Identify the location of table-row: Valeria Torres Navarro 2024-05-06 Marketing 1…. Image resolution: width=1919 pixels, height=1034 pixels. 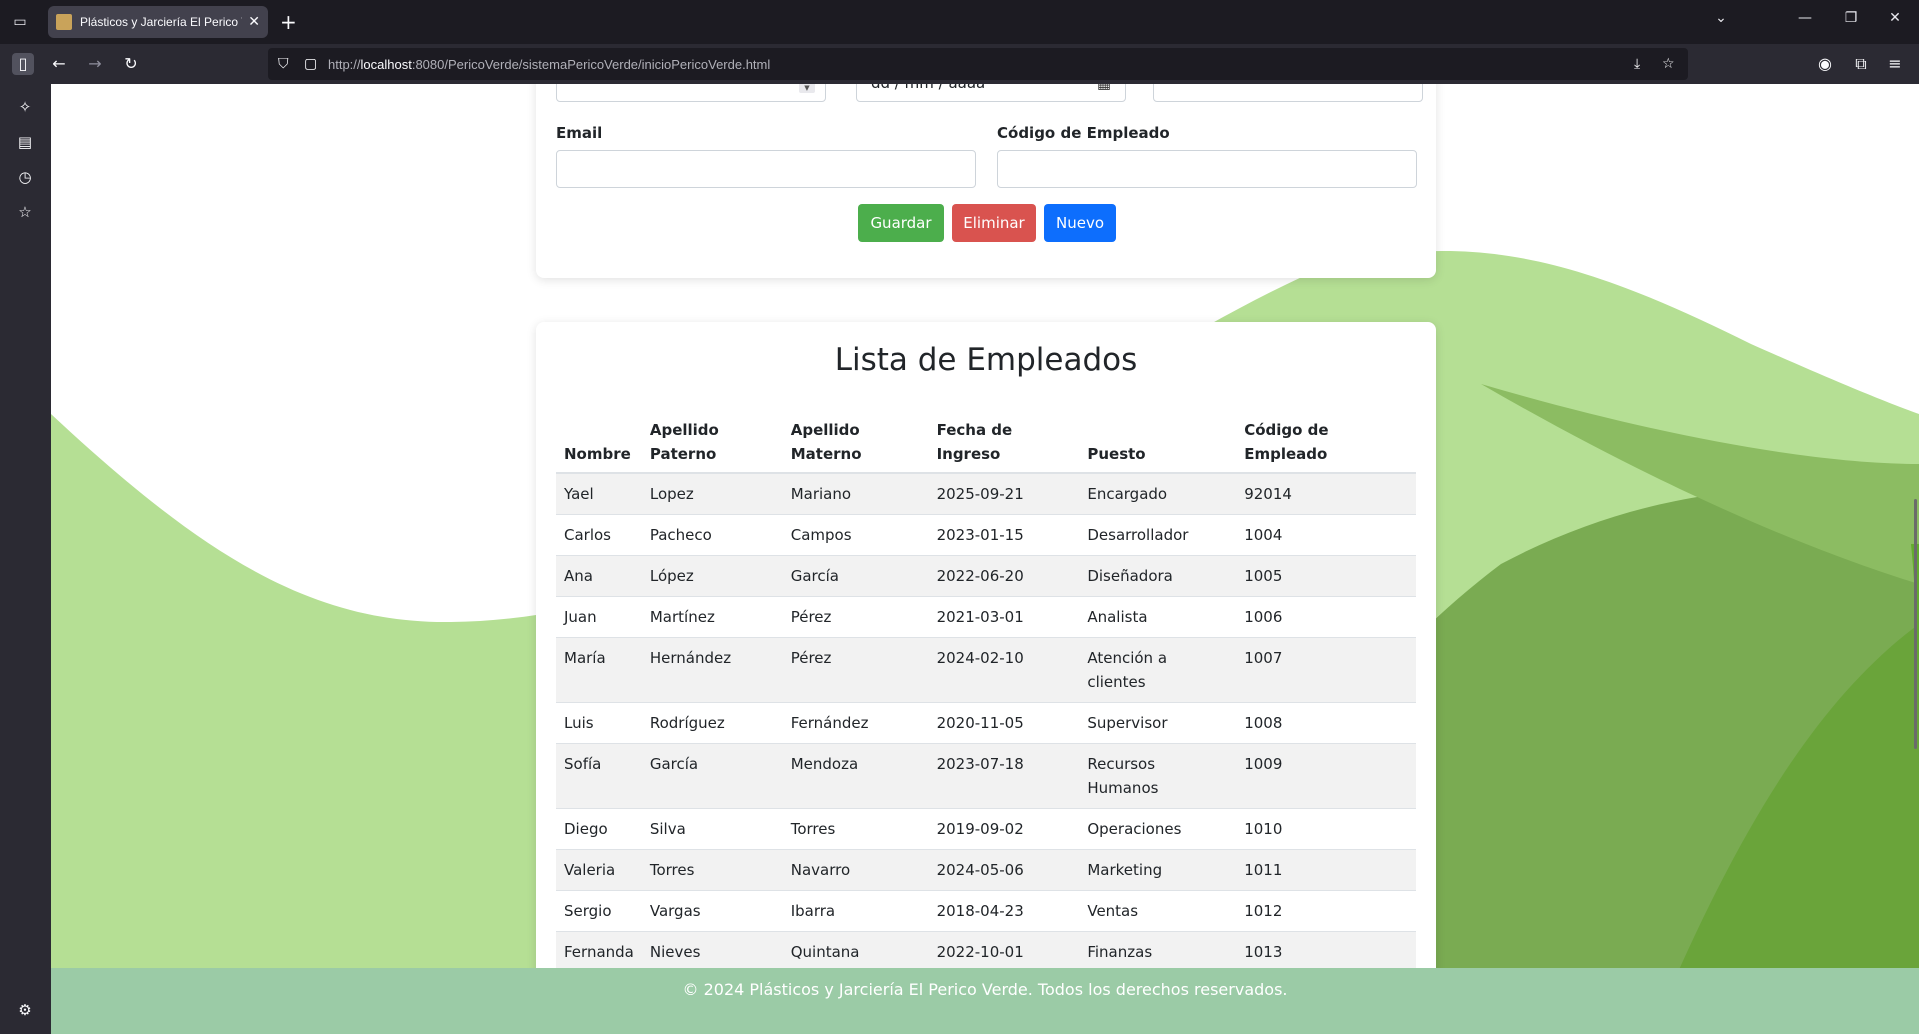
(986, 870).